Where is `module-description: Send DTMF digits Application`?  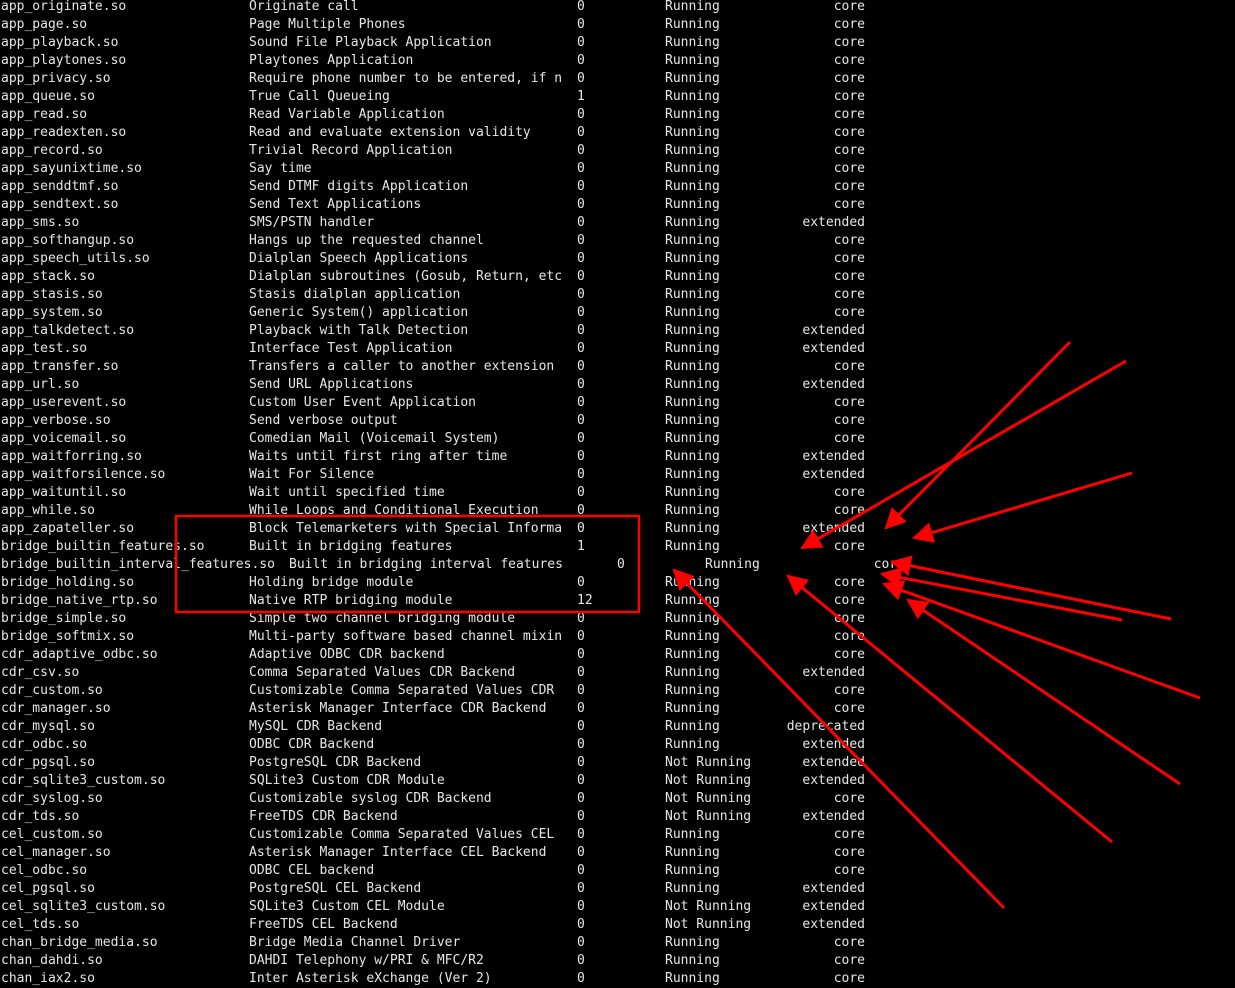 module-description: Send DTMF digits Application is located at coordinates (359, 186).